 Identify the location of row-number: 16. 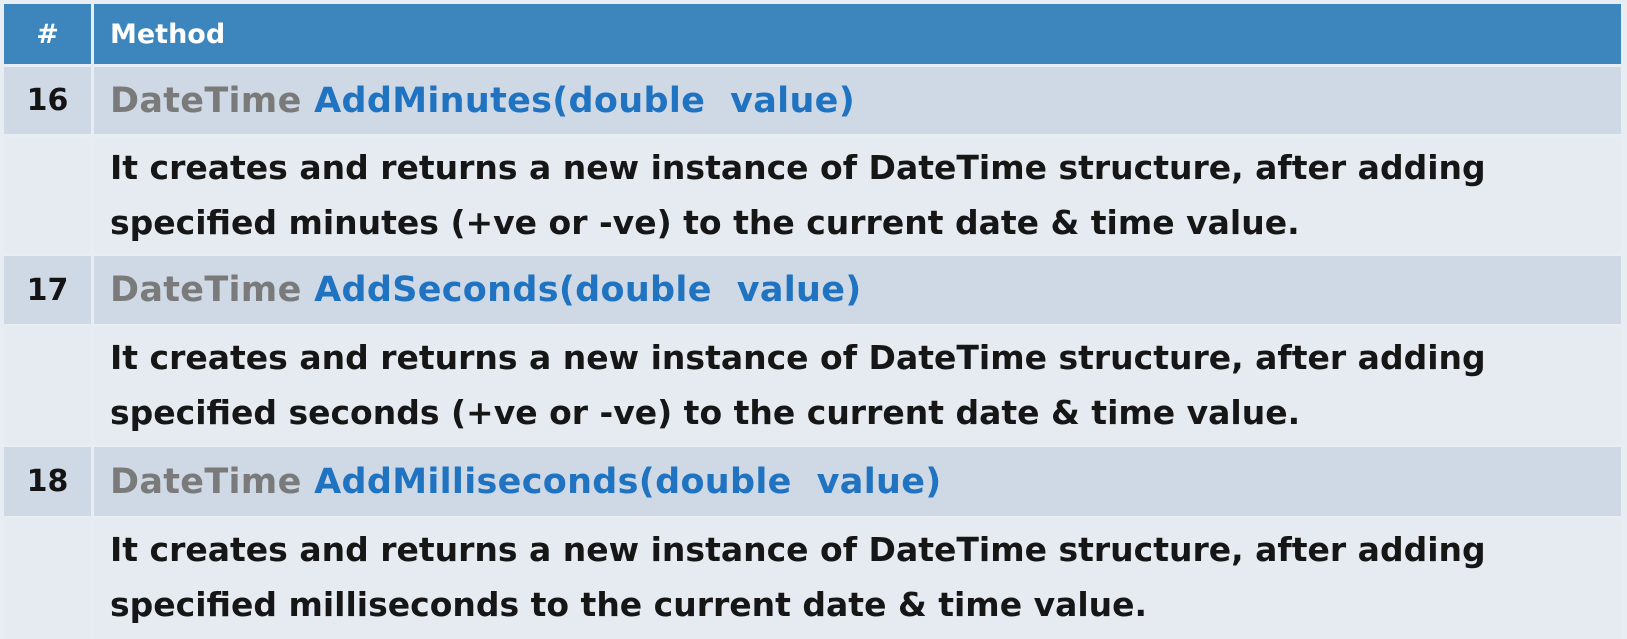
(47, 100).